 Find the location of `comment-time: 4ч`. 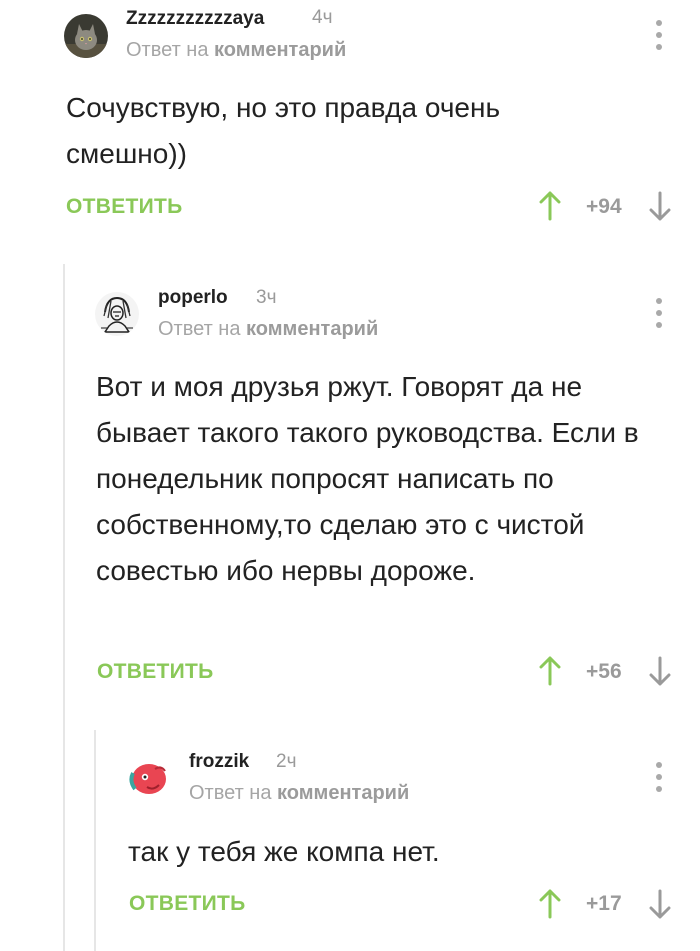

comment-time: 4ч is located at coordinates (322, 17).